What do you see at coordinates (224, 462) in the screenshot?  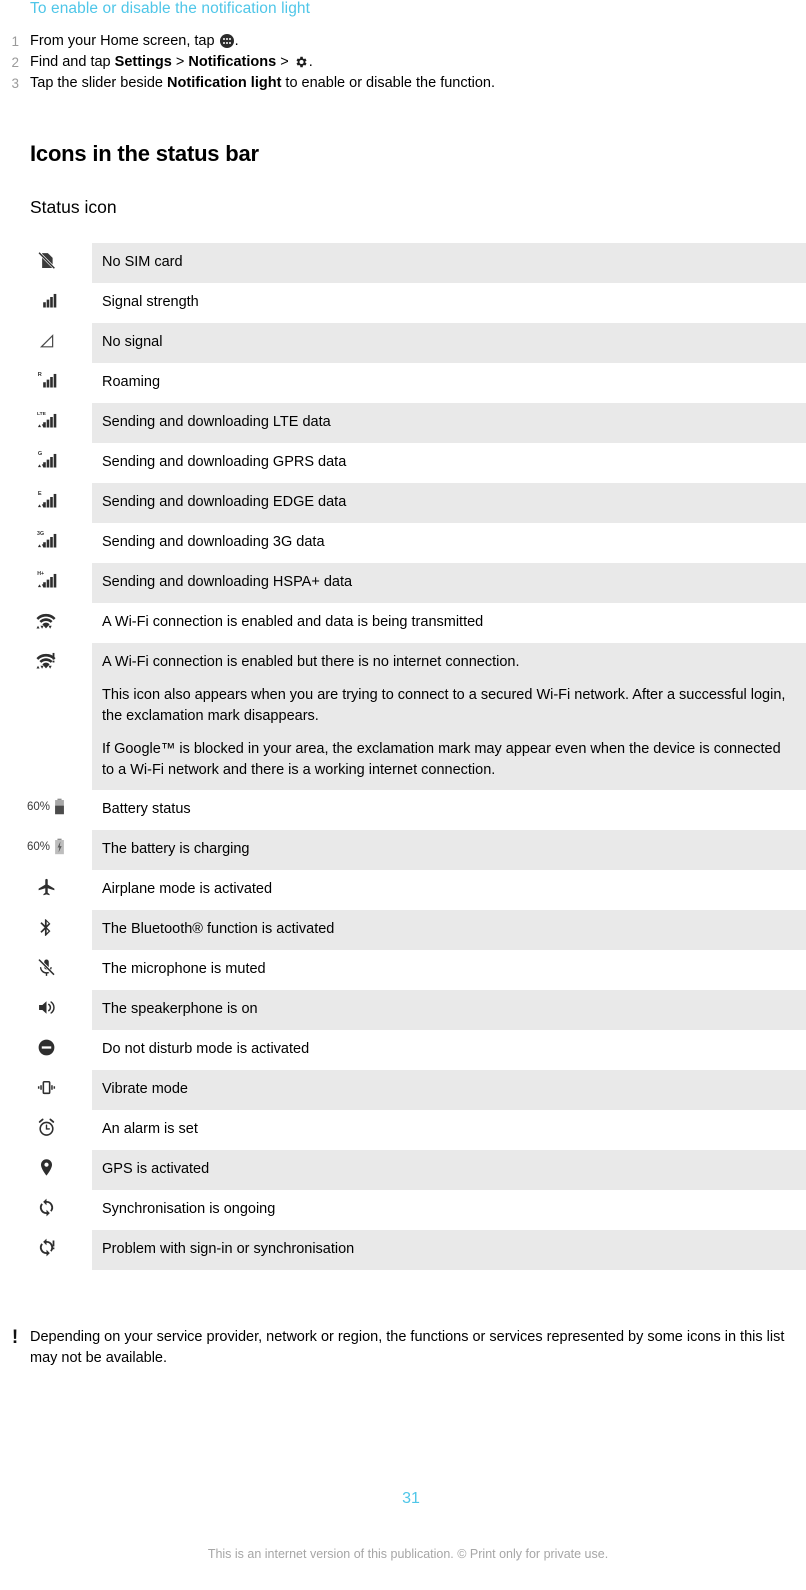 I see `icon-description-text: Sending and downloading GPRS data` at bounding box center [224, 462].